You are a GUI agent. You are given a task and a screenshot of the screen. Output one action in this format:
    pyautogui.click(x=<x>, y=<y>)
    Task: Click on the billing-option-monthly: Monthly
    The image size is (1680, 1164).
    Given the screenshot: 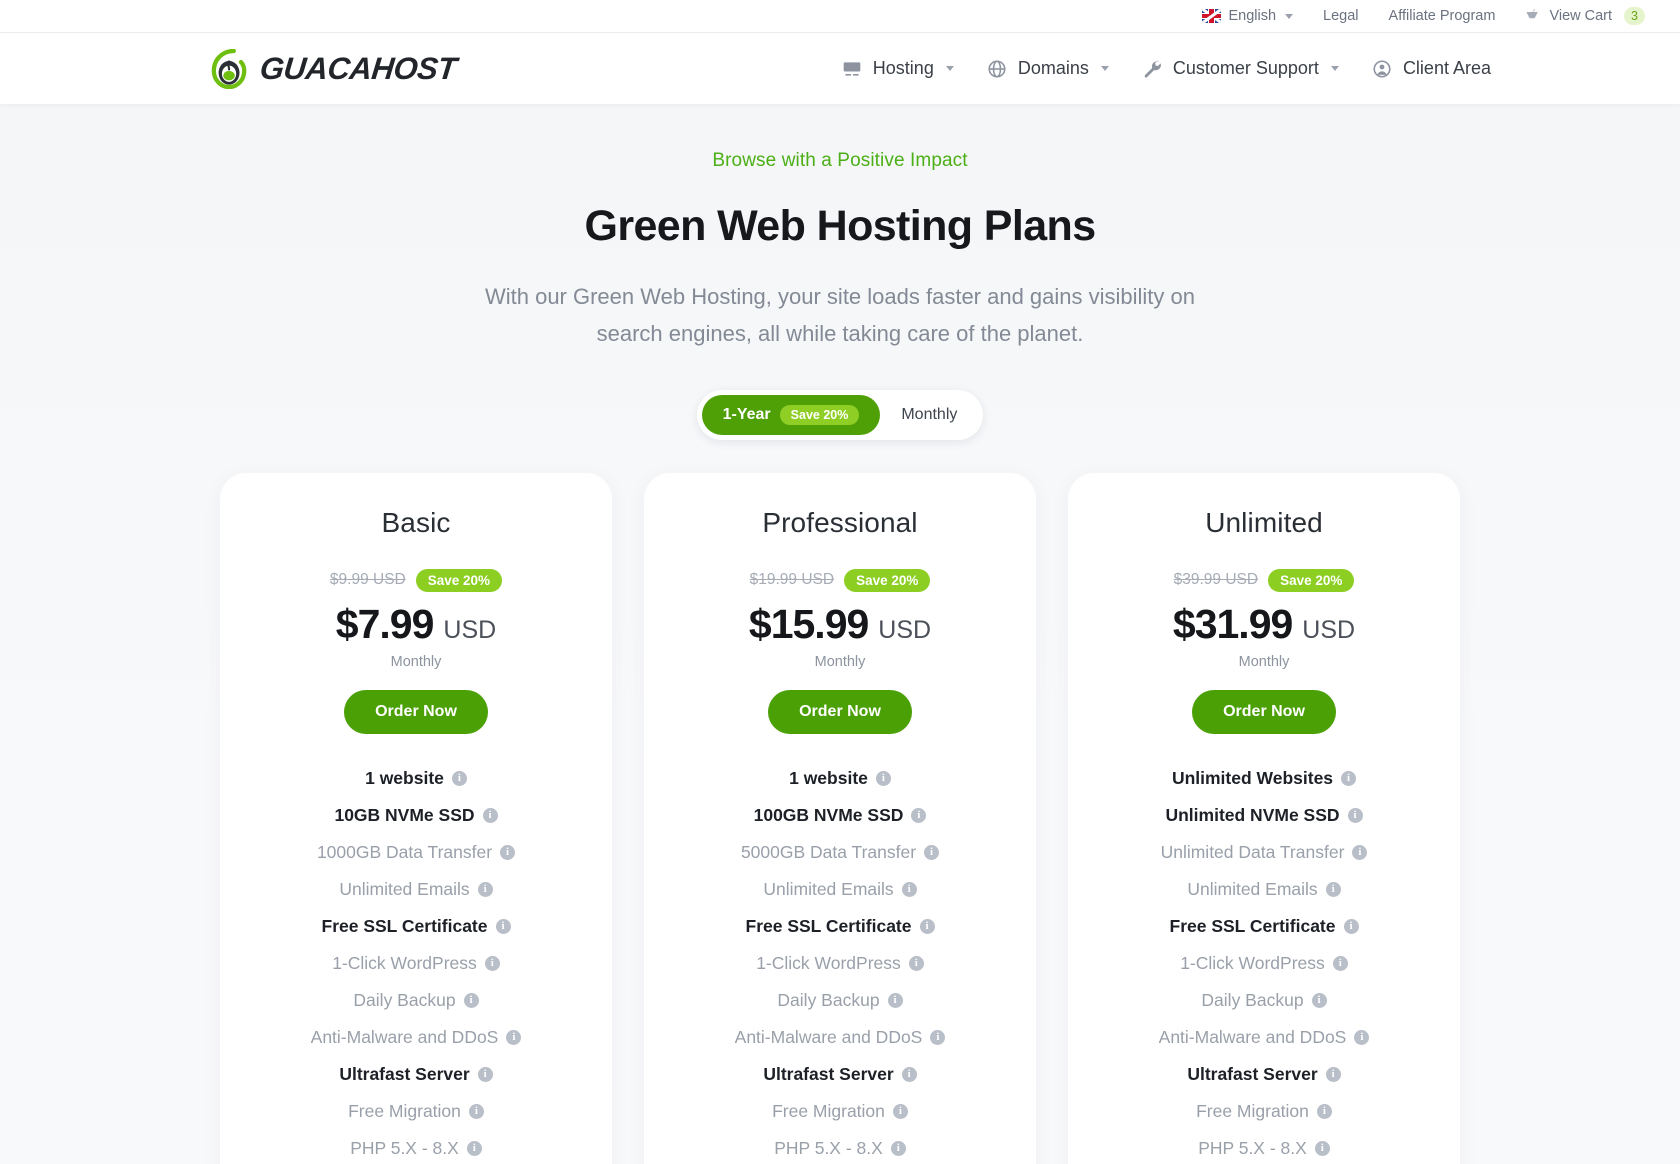 What is the action you would take?
    pyautogui.click(x=929, y=415)
    